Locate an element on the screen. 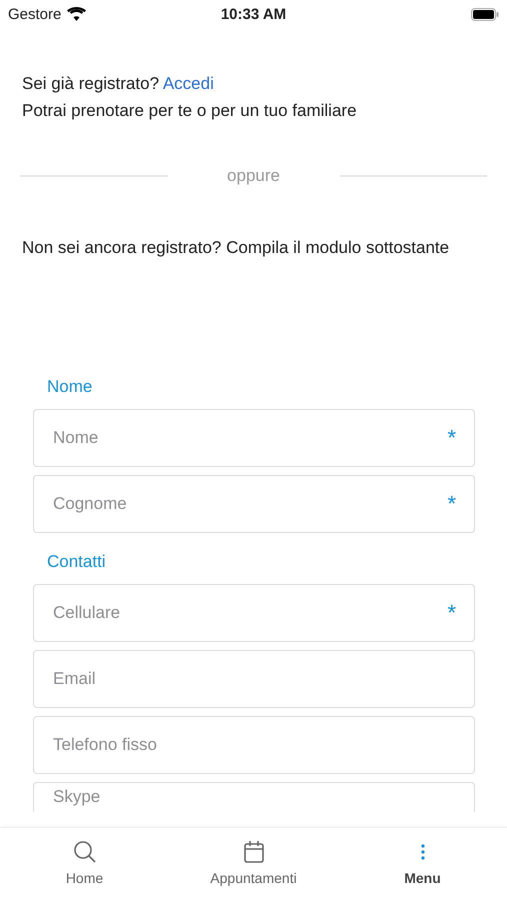 The width and height of the screenshot is (507, 900). register-prompt: Non sei ancora registrato? Compila il modulo sottostante is located at coordinates (235, 247).